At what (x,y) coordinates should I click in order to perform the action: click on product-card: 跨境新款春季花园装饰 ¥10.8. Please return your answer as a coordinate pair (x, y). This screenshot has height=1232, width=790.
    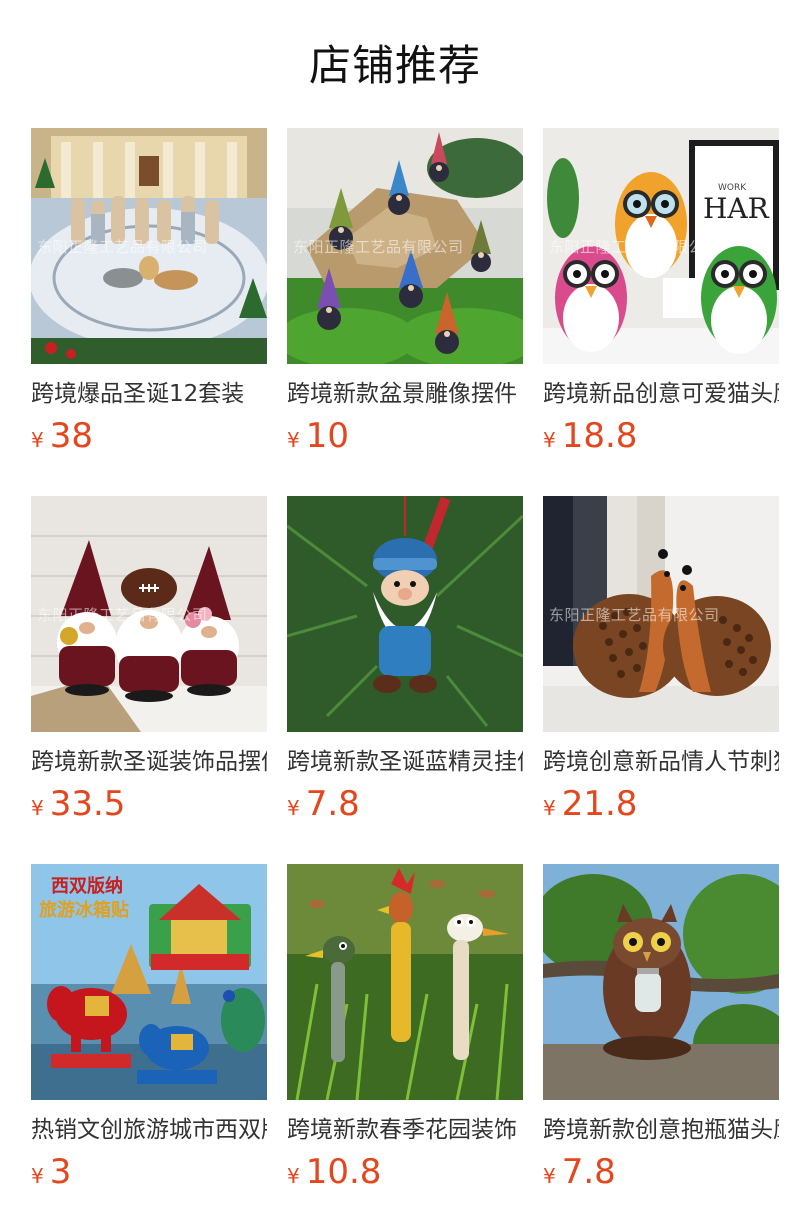
    Looking at the image, I should click on (405, 1048).